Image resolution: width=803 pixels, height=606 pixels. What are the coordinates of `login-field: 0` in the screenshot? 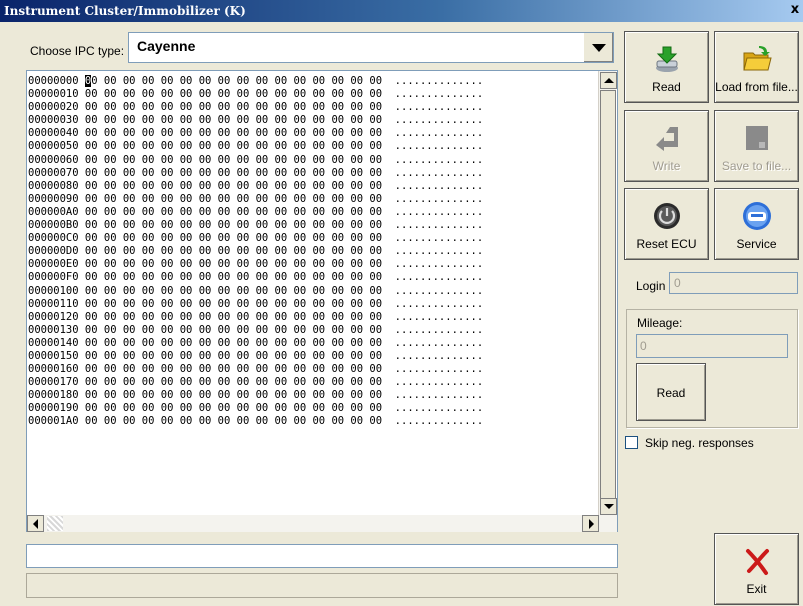 It's located at (733, 283).